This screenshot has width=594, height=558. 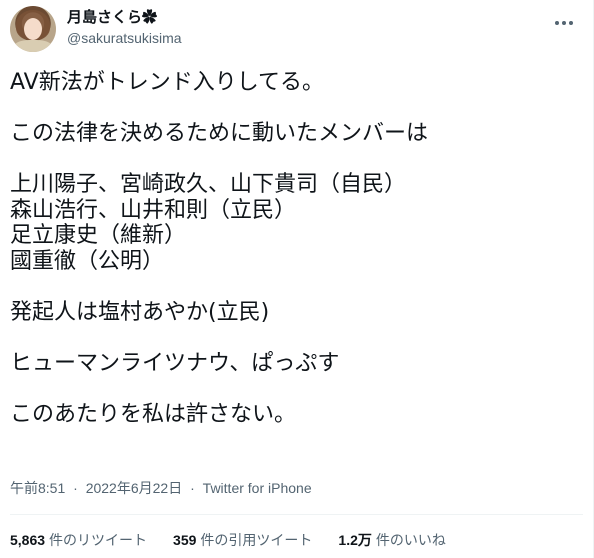 I want to click on quotes-stat: 359 件の引用ツイート, so click(x=242, y=540).